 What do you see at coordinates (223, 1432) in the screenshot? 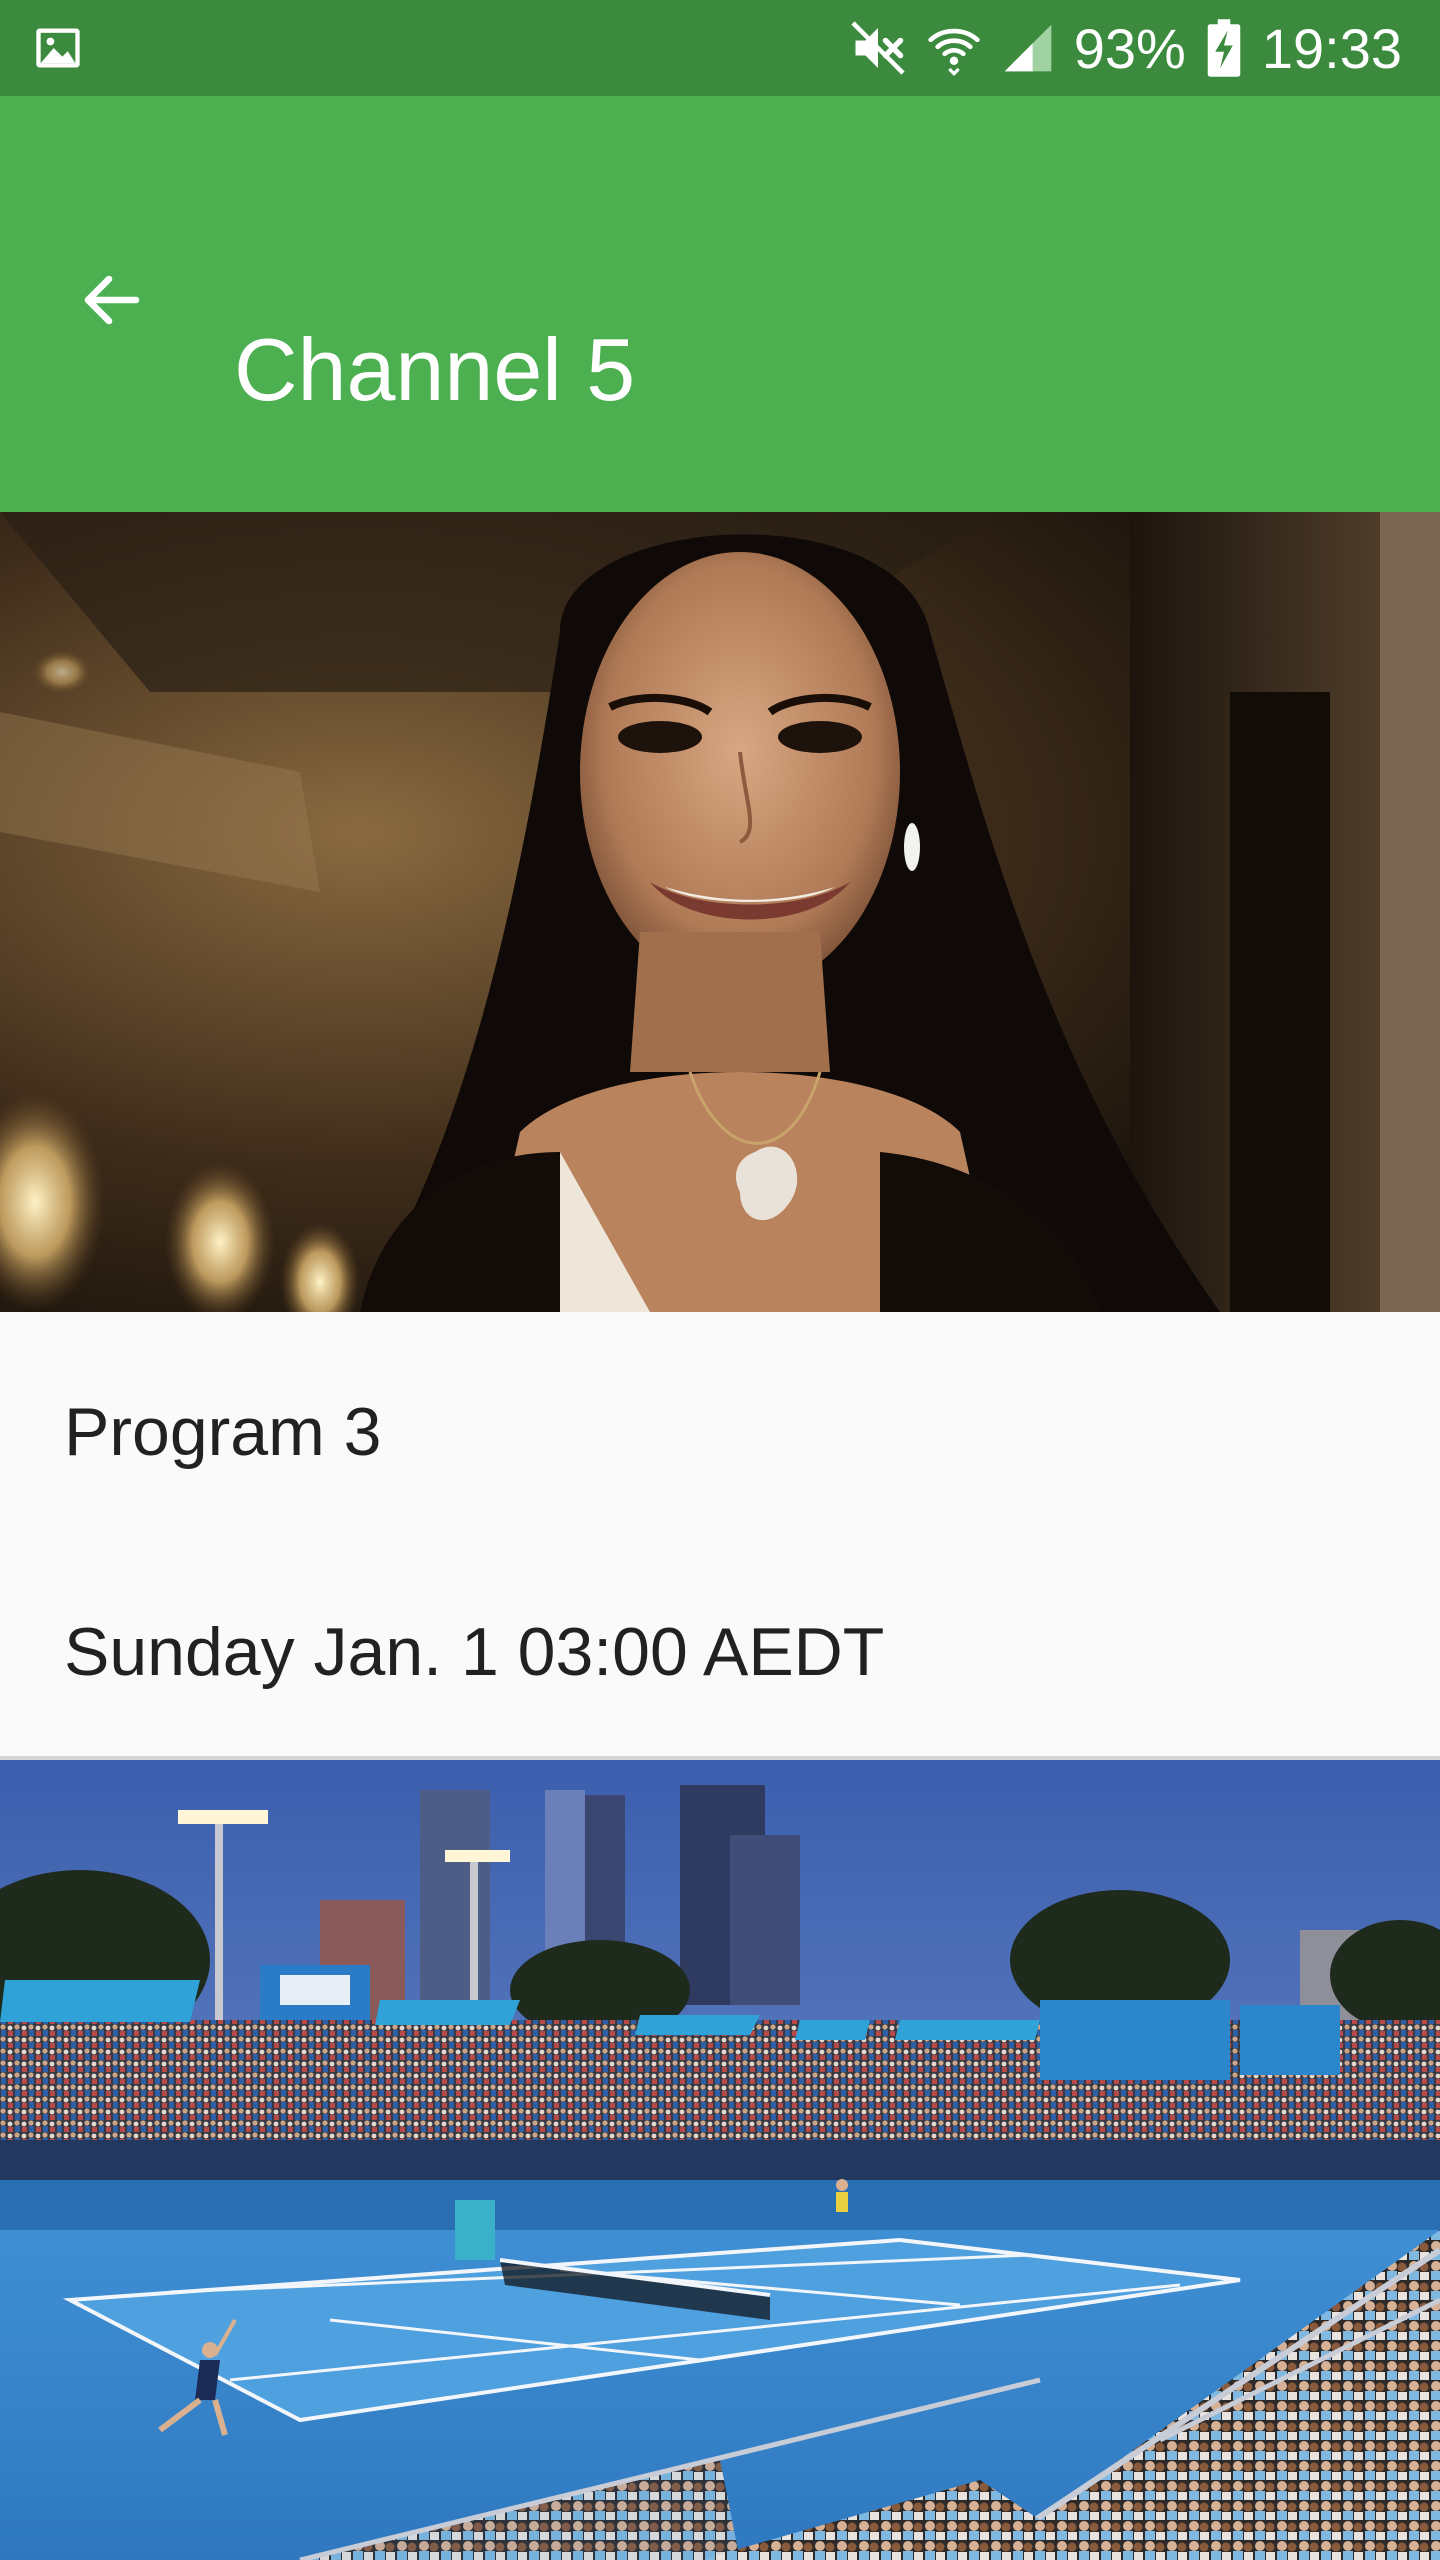
I see `program-name: Program 3` at bounding box center [223, 1432].